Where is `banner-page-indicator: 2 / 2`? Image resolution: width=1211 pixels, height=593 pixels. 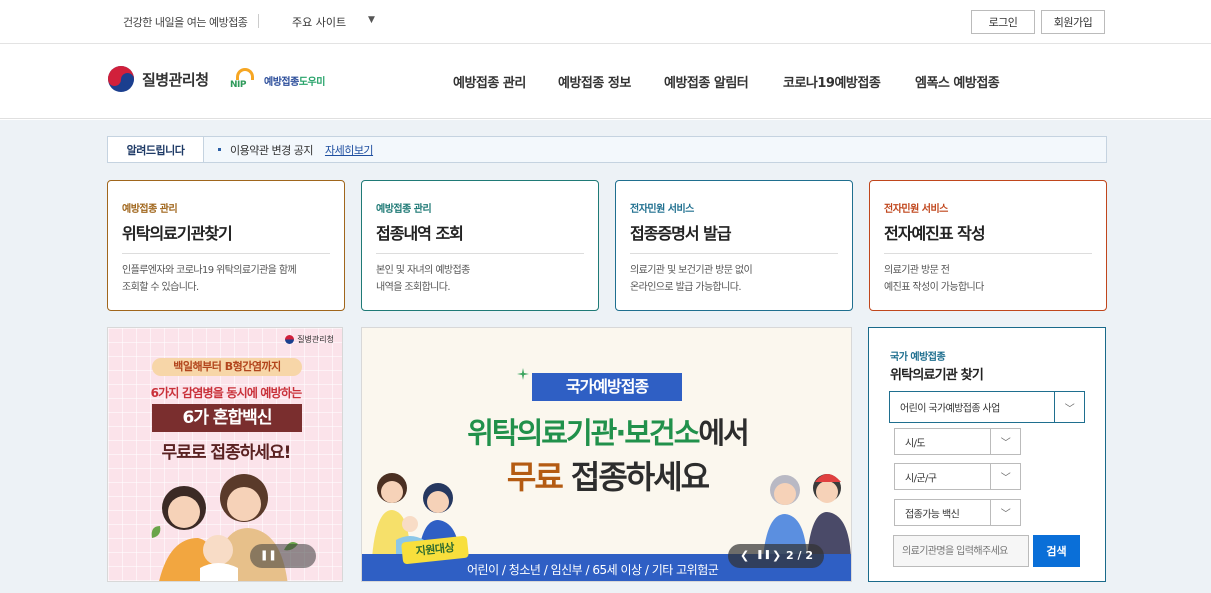 banner-page-indicator: 2 / 2 is located at coordinates (799, 555).